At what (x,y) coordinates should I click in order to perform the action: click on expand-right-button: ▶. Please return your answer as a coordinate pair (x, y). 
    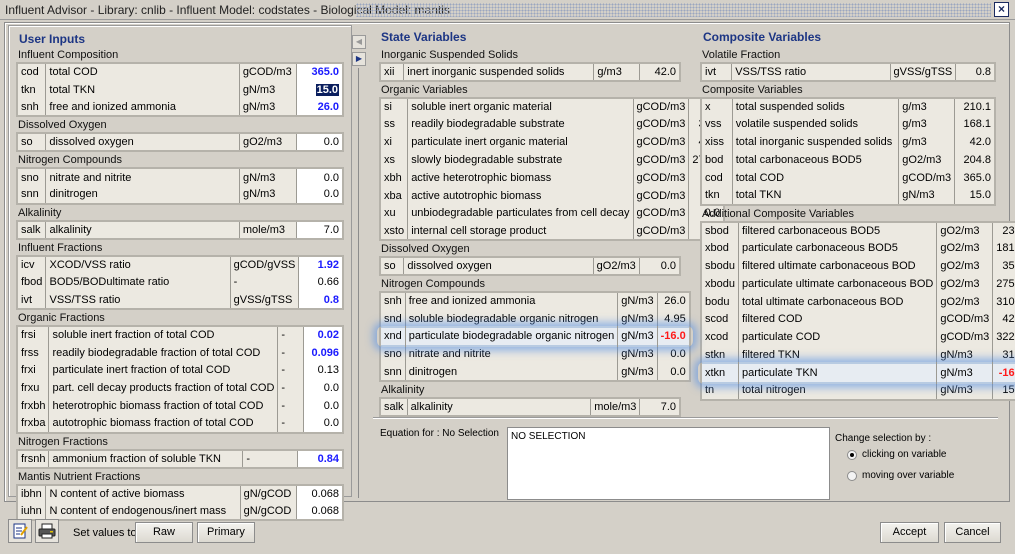
    Looking at the image, I should click on (359, 59).